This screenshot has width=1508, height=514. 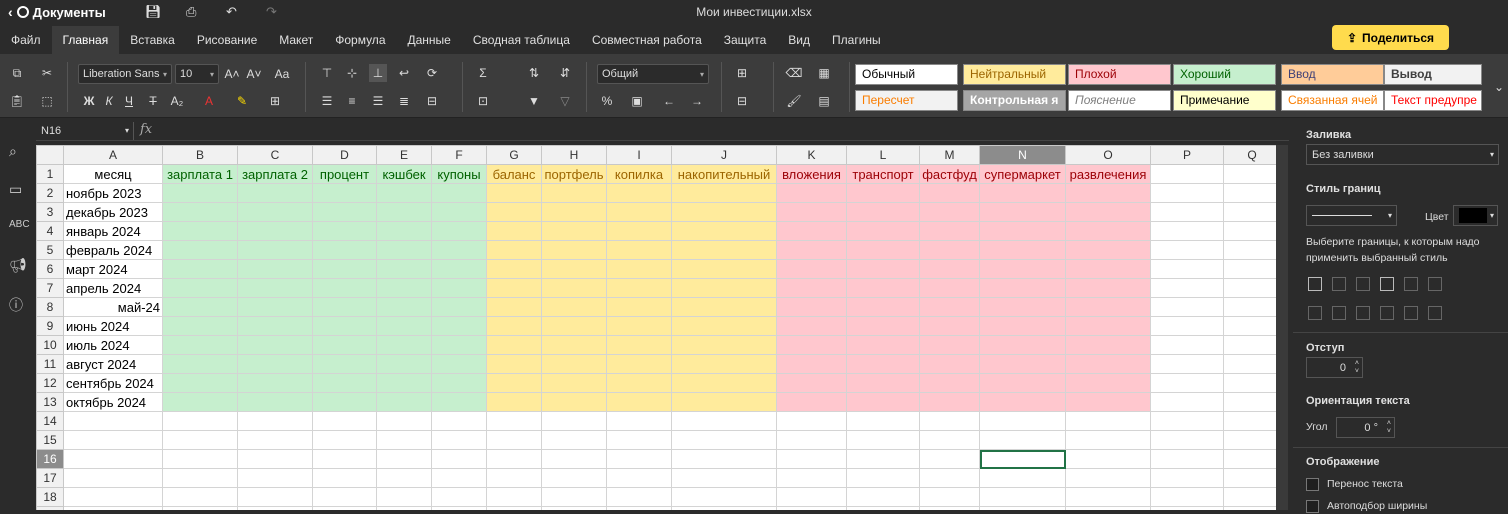 What do you see at coordinates (275, 155) in the screenshot?
I see `column-header: C` at bounding box center [275, 155].